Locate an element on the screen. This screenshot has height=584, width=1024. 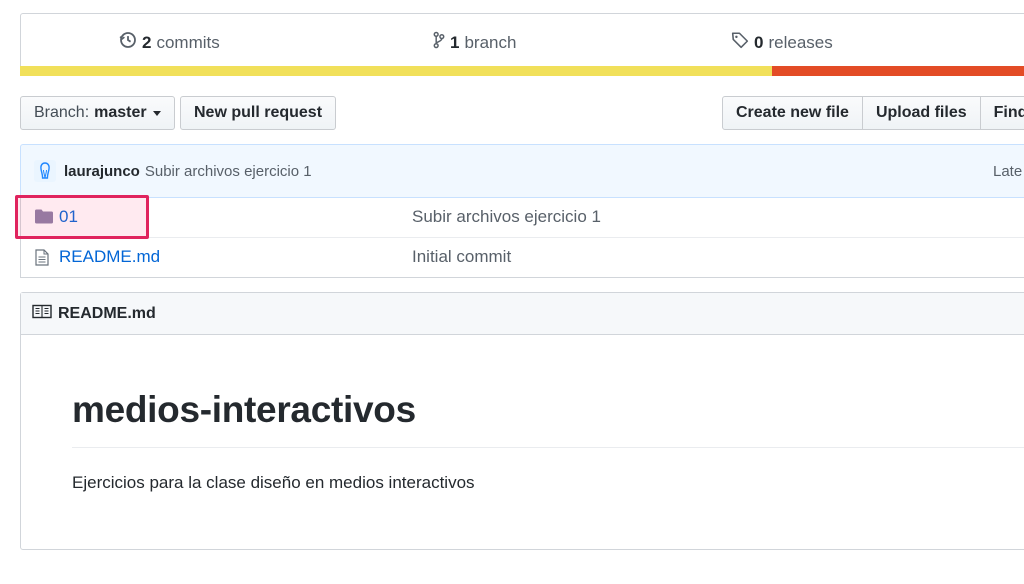
commit-author: laurajunco is located at coordinates (102, 171).